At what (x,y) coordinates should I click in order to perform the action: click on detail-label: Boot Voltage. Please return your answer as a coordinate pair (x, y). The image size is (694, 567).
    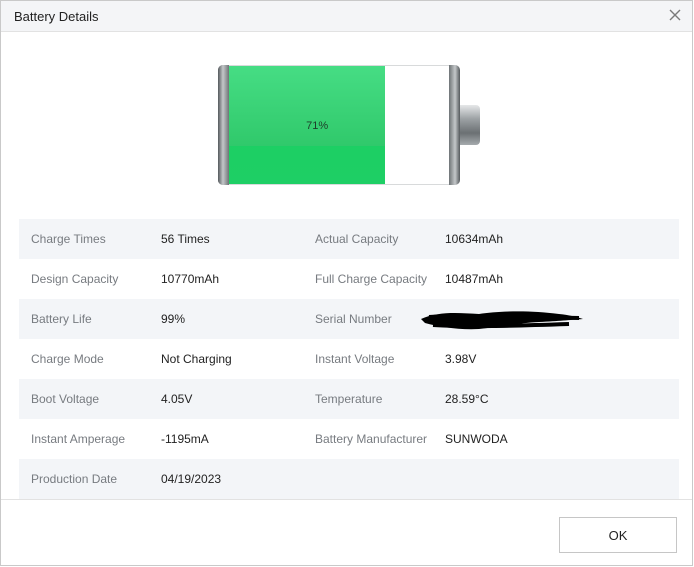
    Looking at the image, I should click on (65, 399).